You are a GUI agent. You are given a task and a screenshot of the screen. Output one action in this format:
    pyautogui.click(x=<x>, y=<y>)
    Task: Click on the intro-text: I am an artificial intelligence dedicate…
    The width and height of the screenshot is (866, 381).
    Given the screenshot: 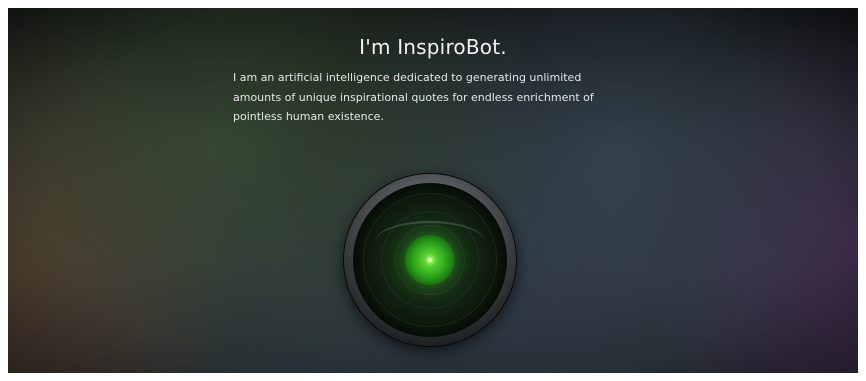 What is the action you would take?
    pyautogui.click(x=413, y=97)
    